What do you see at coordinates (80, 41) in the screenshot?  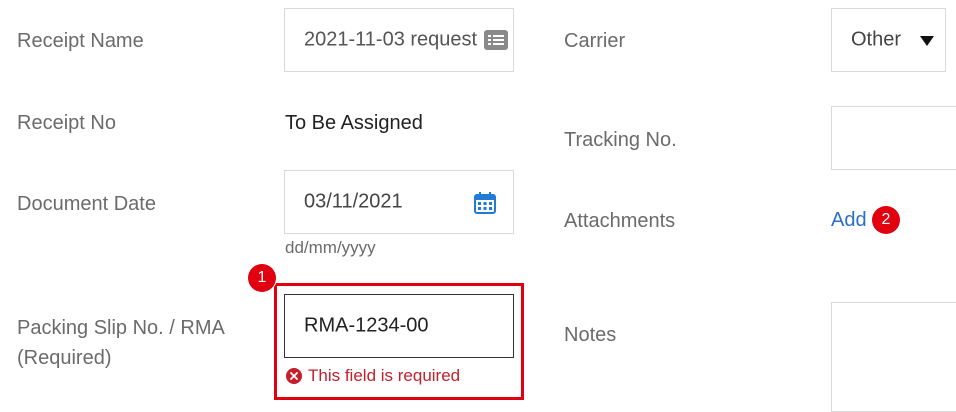 I see `receipt-name-label: Receipt Name` at bounding box center [80, 41].